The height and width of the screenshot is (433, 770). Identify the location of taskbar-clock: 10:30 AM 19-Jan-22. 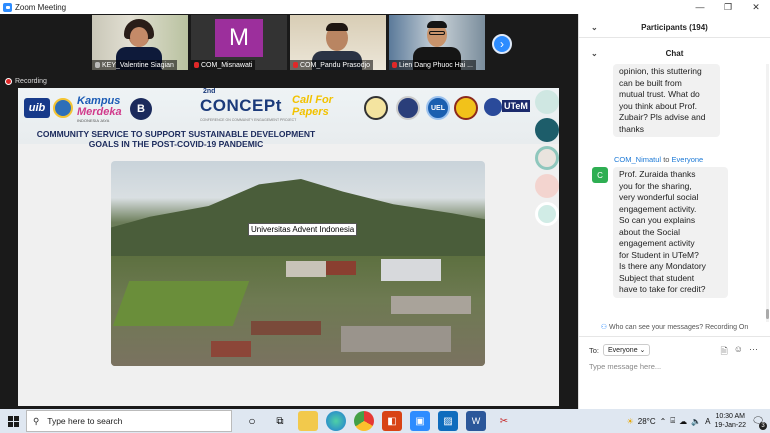
(730, 421).